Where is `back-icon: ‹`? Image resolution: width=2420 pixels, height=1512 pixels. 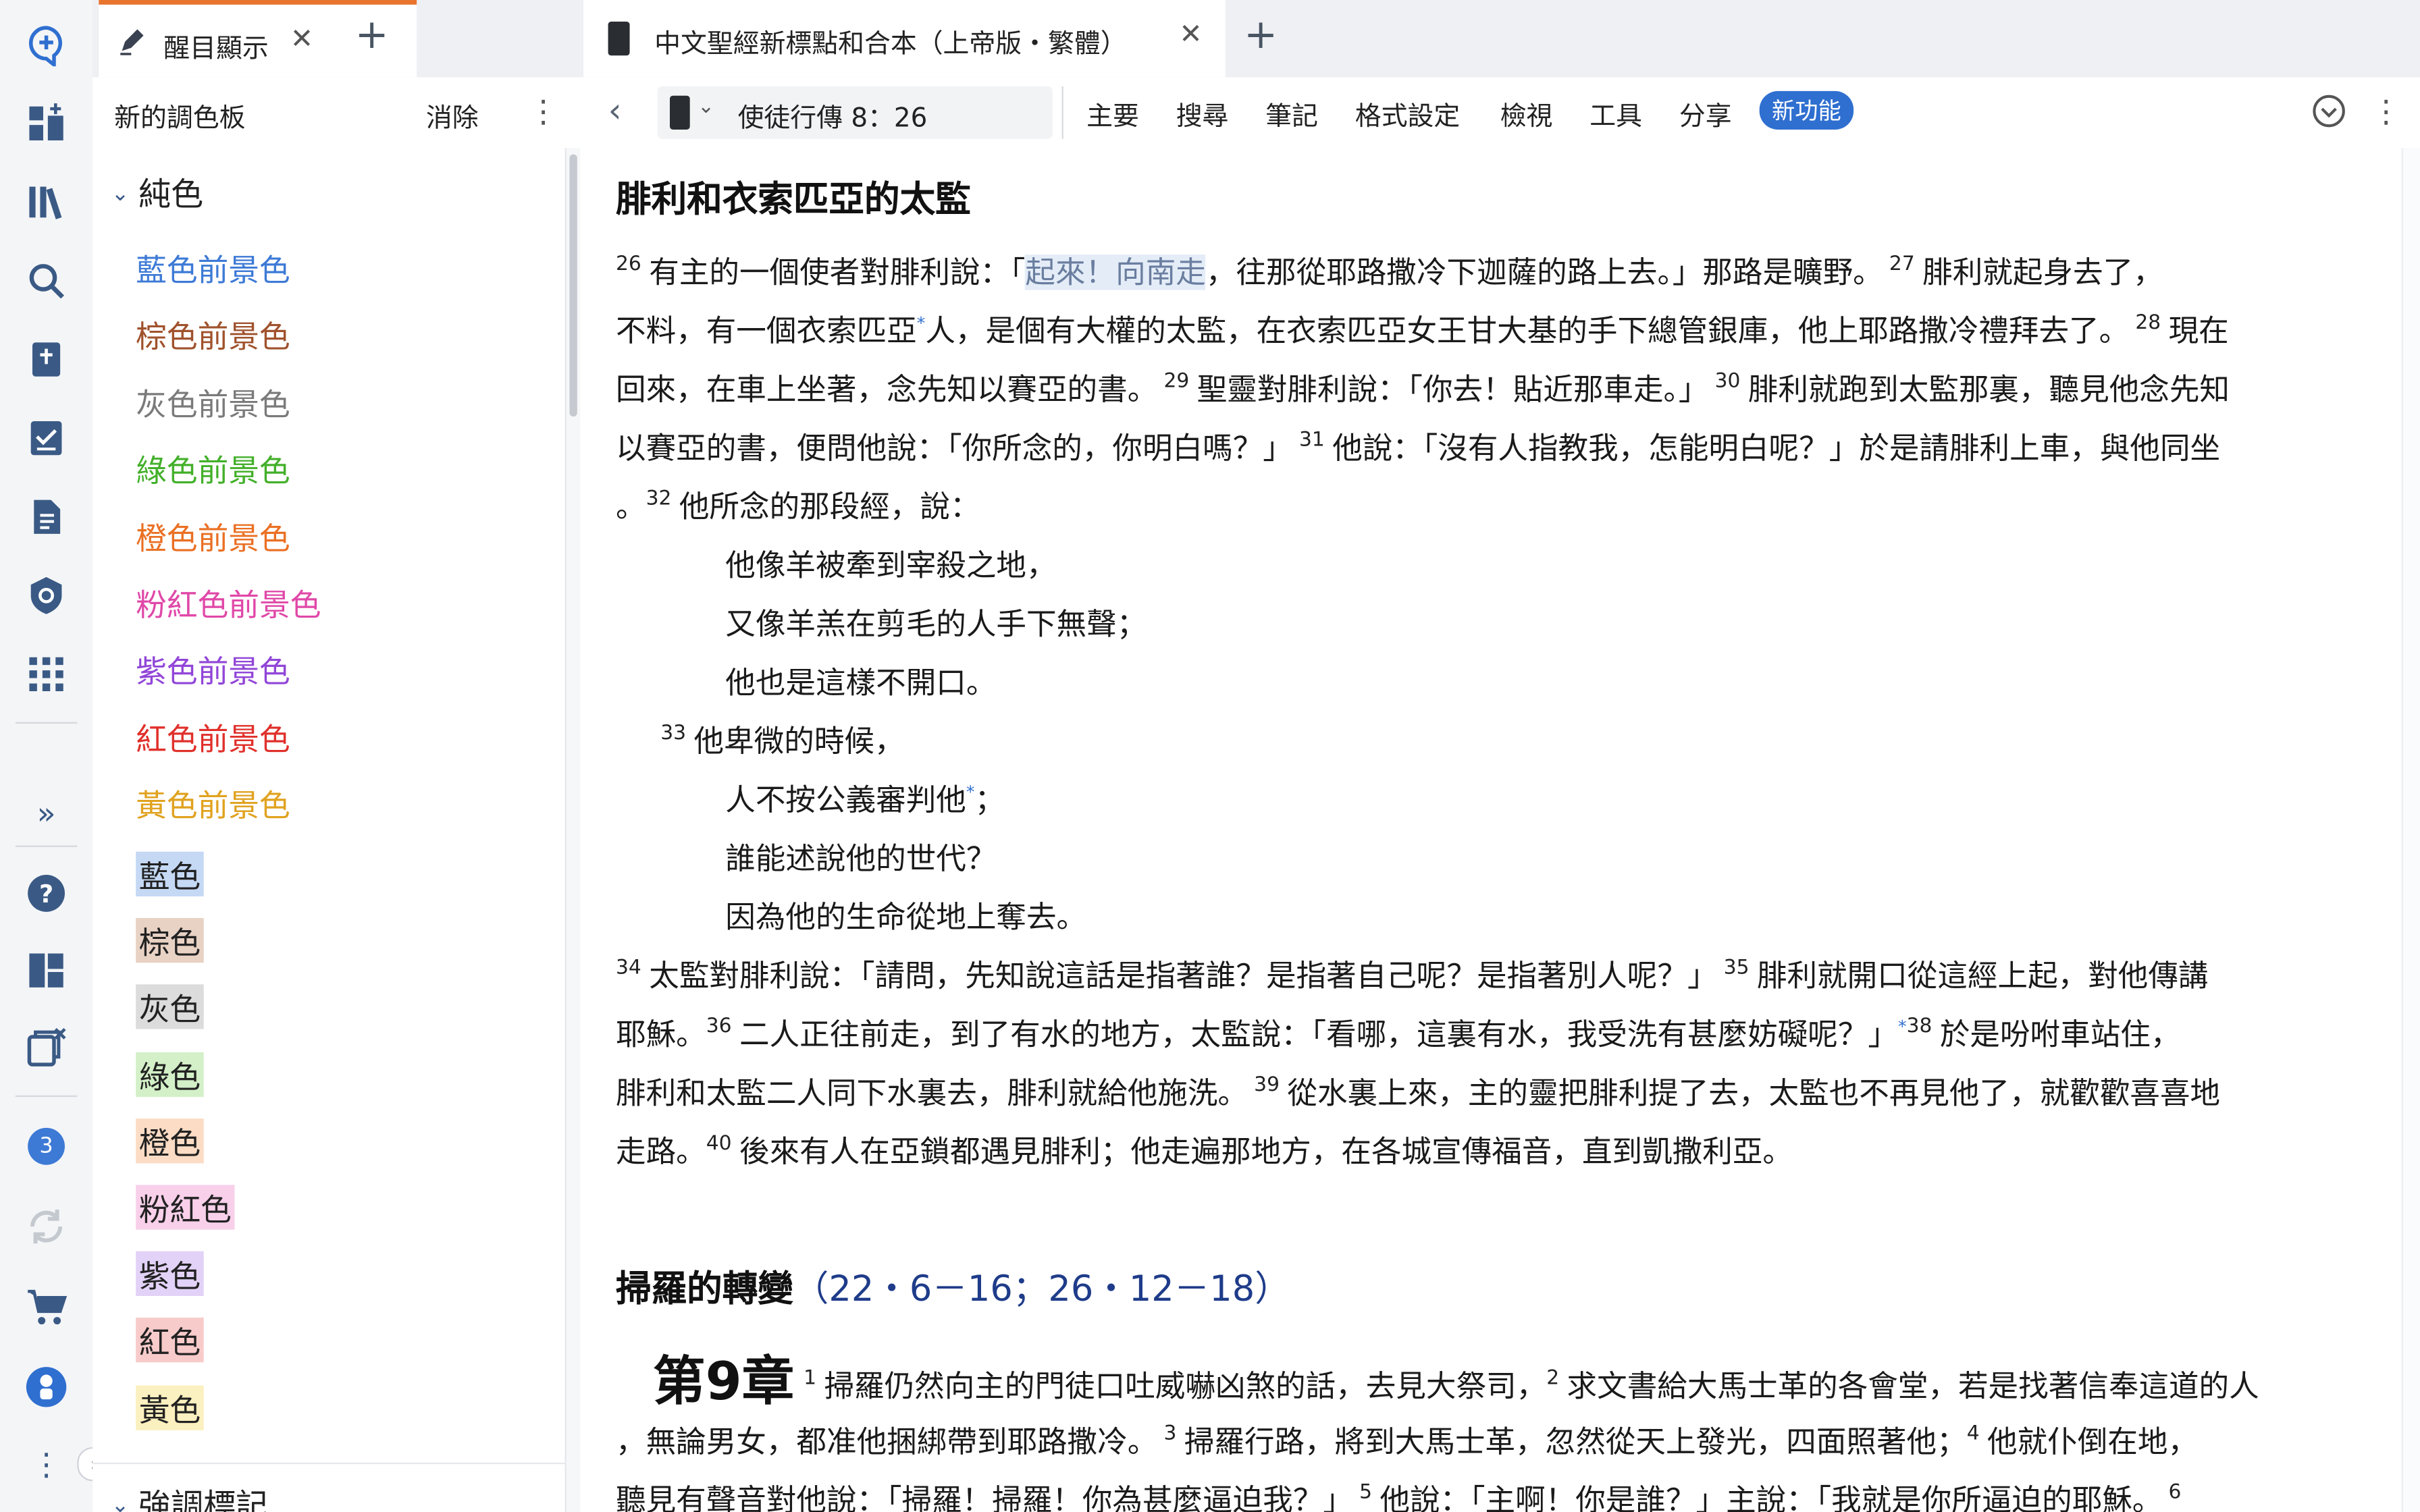 back-icon: ‹ is located at coordinates (615, 111).